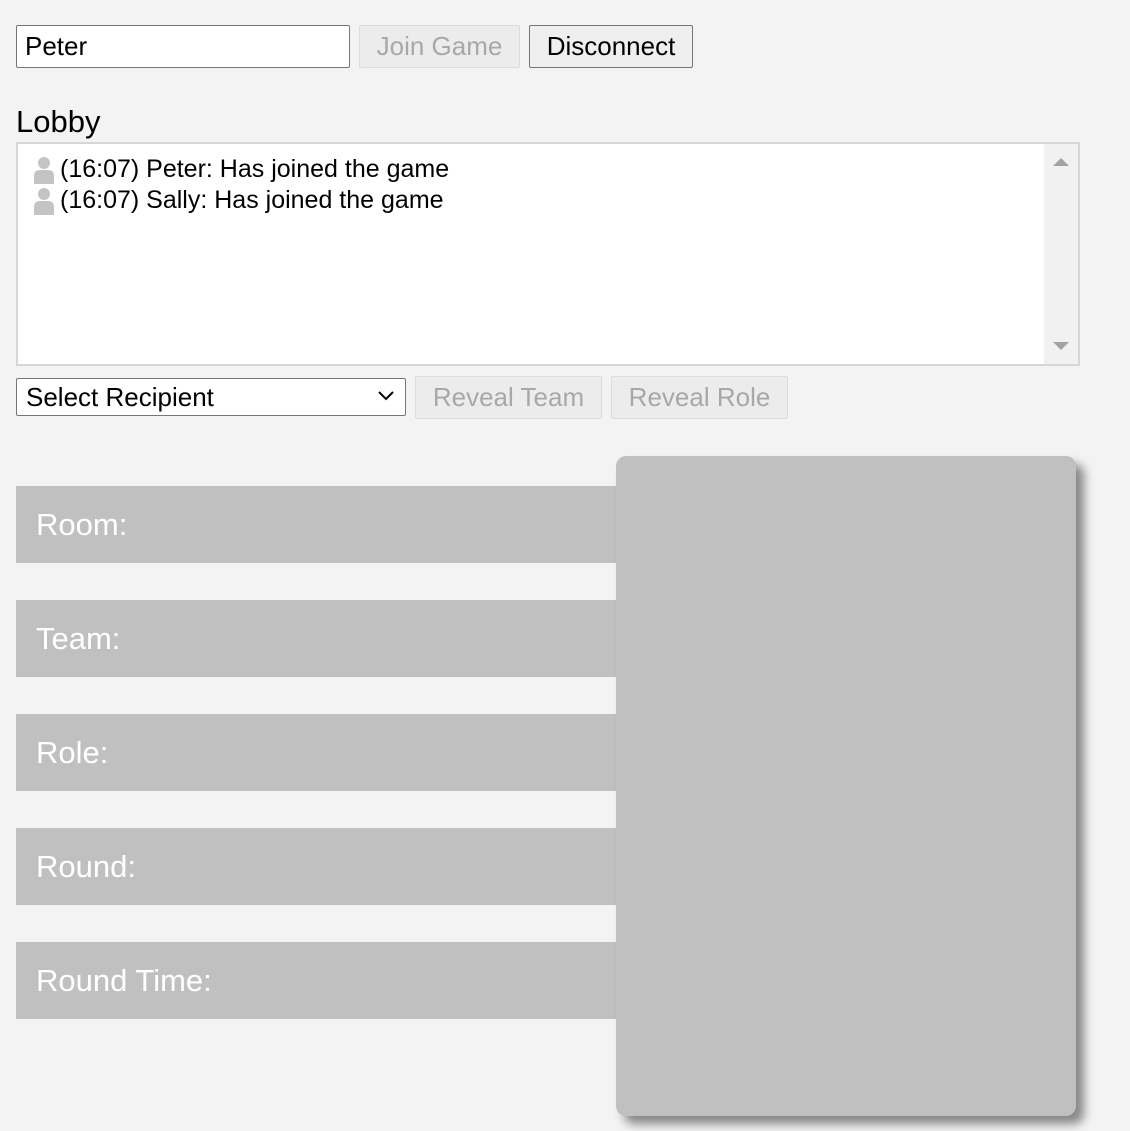 The height and width of the screenshot is (1131, 1130). Describe the element at coordinates (439, 46) in the screenshot. I see `join-game-button: Join Game` at that location.